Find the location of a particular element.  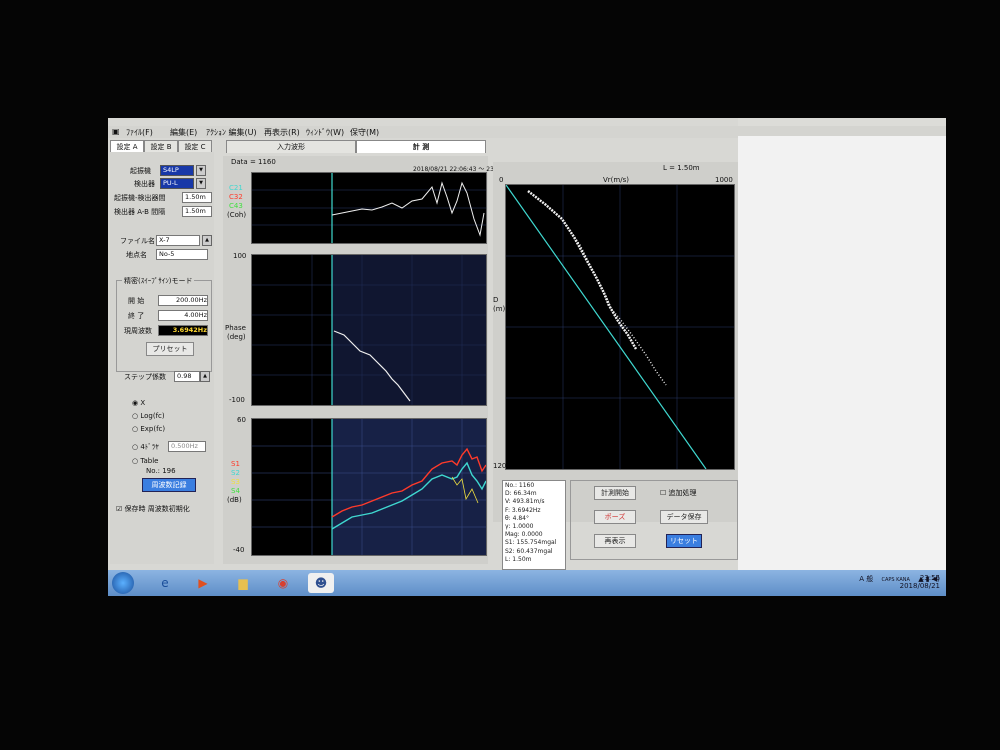

menu-window: ｳｨﾝﾄﾞｳ(W) is located at coordinates (325, 132).